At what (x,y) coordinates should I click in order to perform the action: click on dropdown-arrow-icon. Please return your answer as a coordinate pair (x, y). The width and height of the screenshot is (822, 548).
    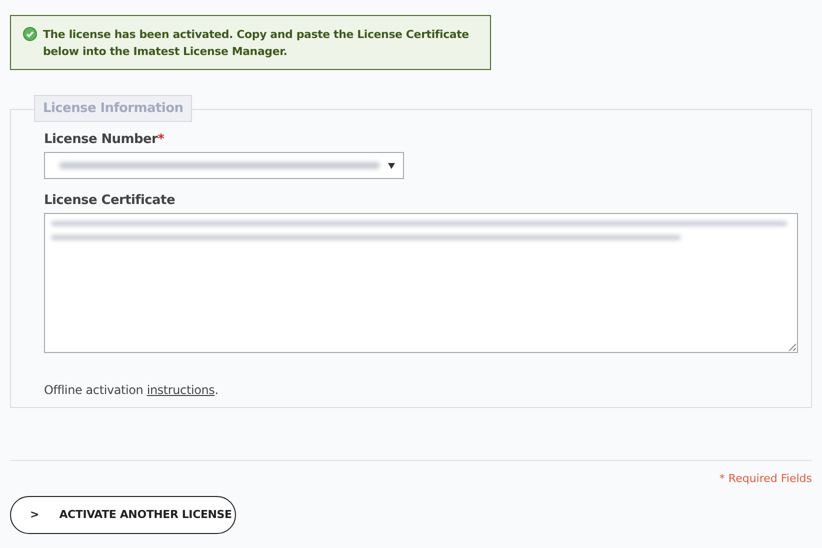
    Looking at the image, I should click on (391, 165).